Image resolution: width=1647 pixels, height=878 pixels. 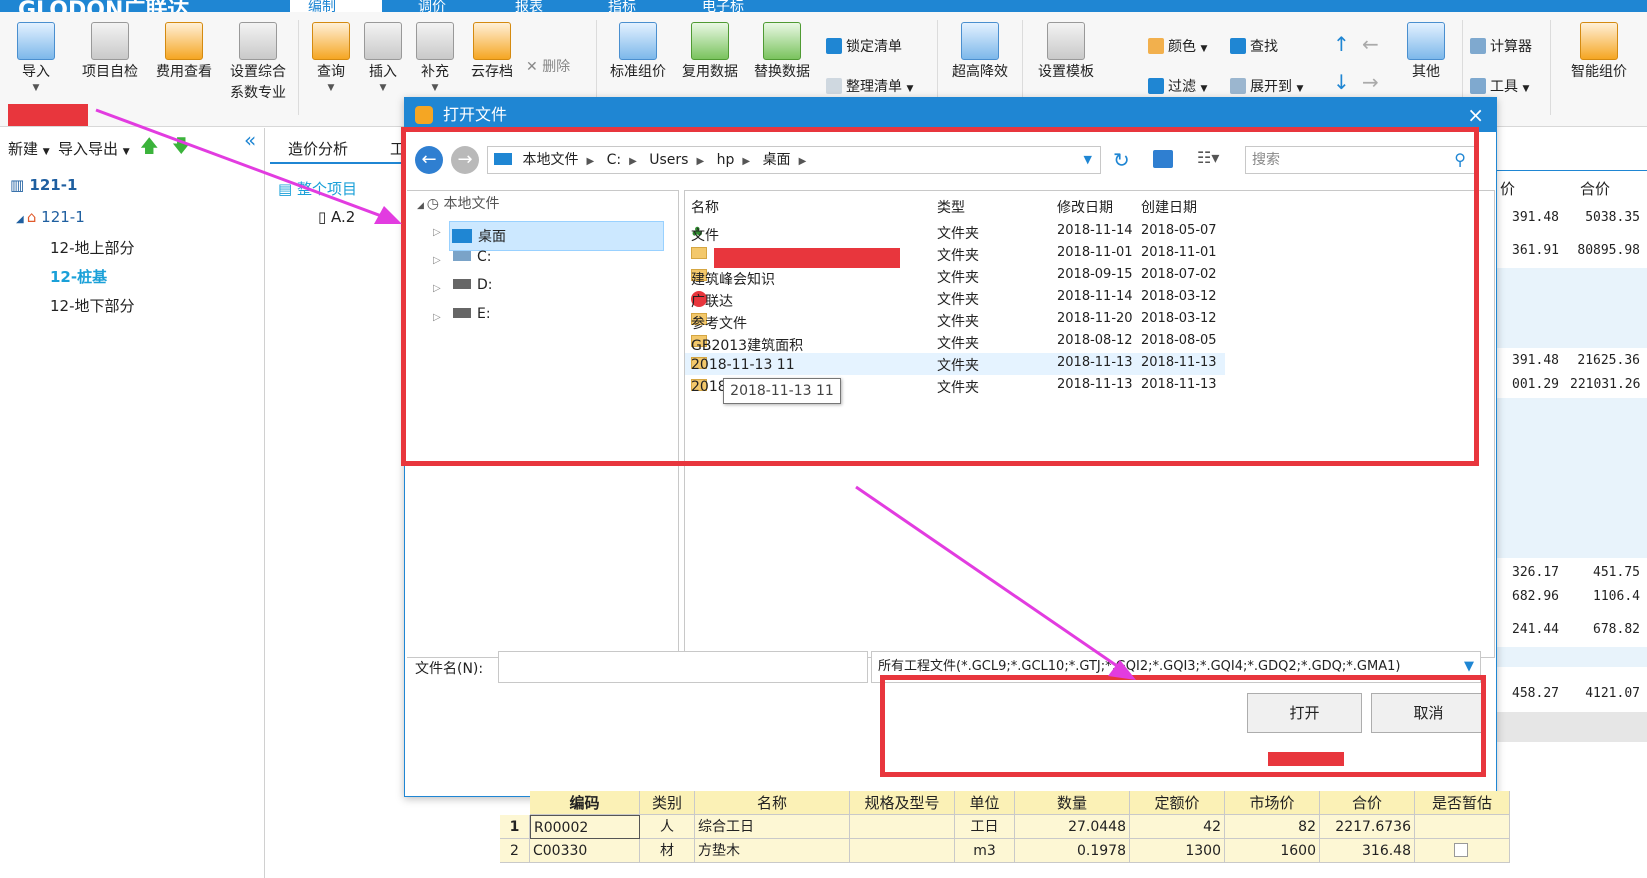 What do you see at coordinates (585, 827) in the screenshot?
I see `table-cell: R00002` at bounding box center [585, 827].